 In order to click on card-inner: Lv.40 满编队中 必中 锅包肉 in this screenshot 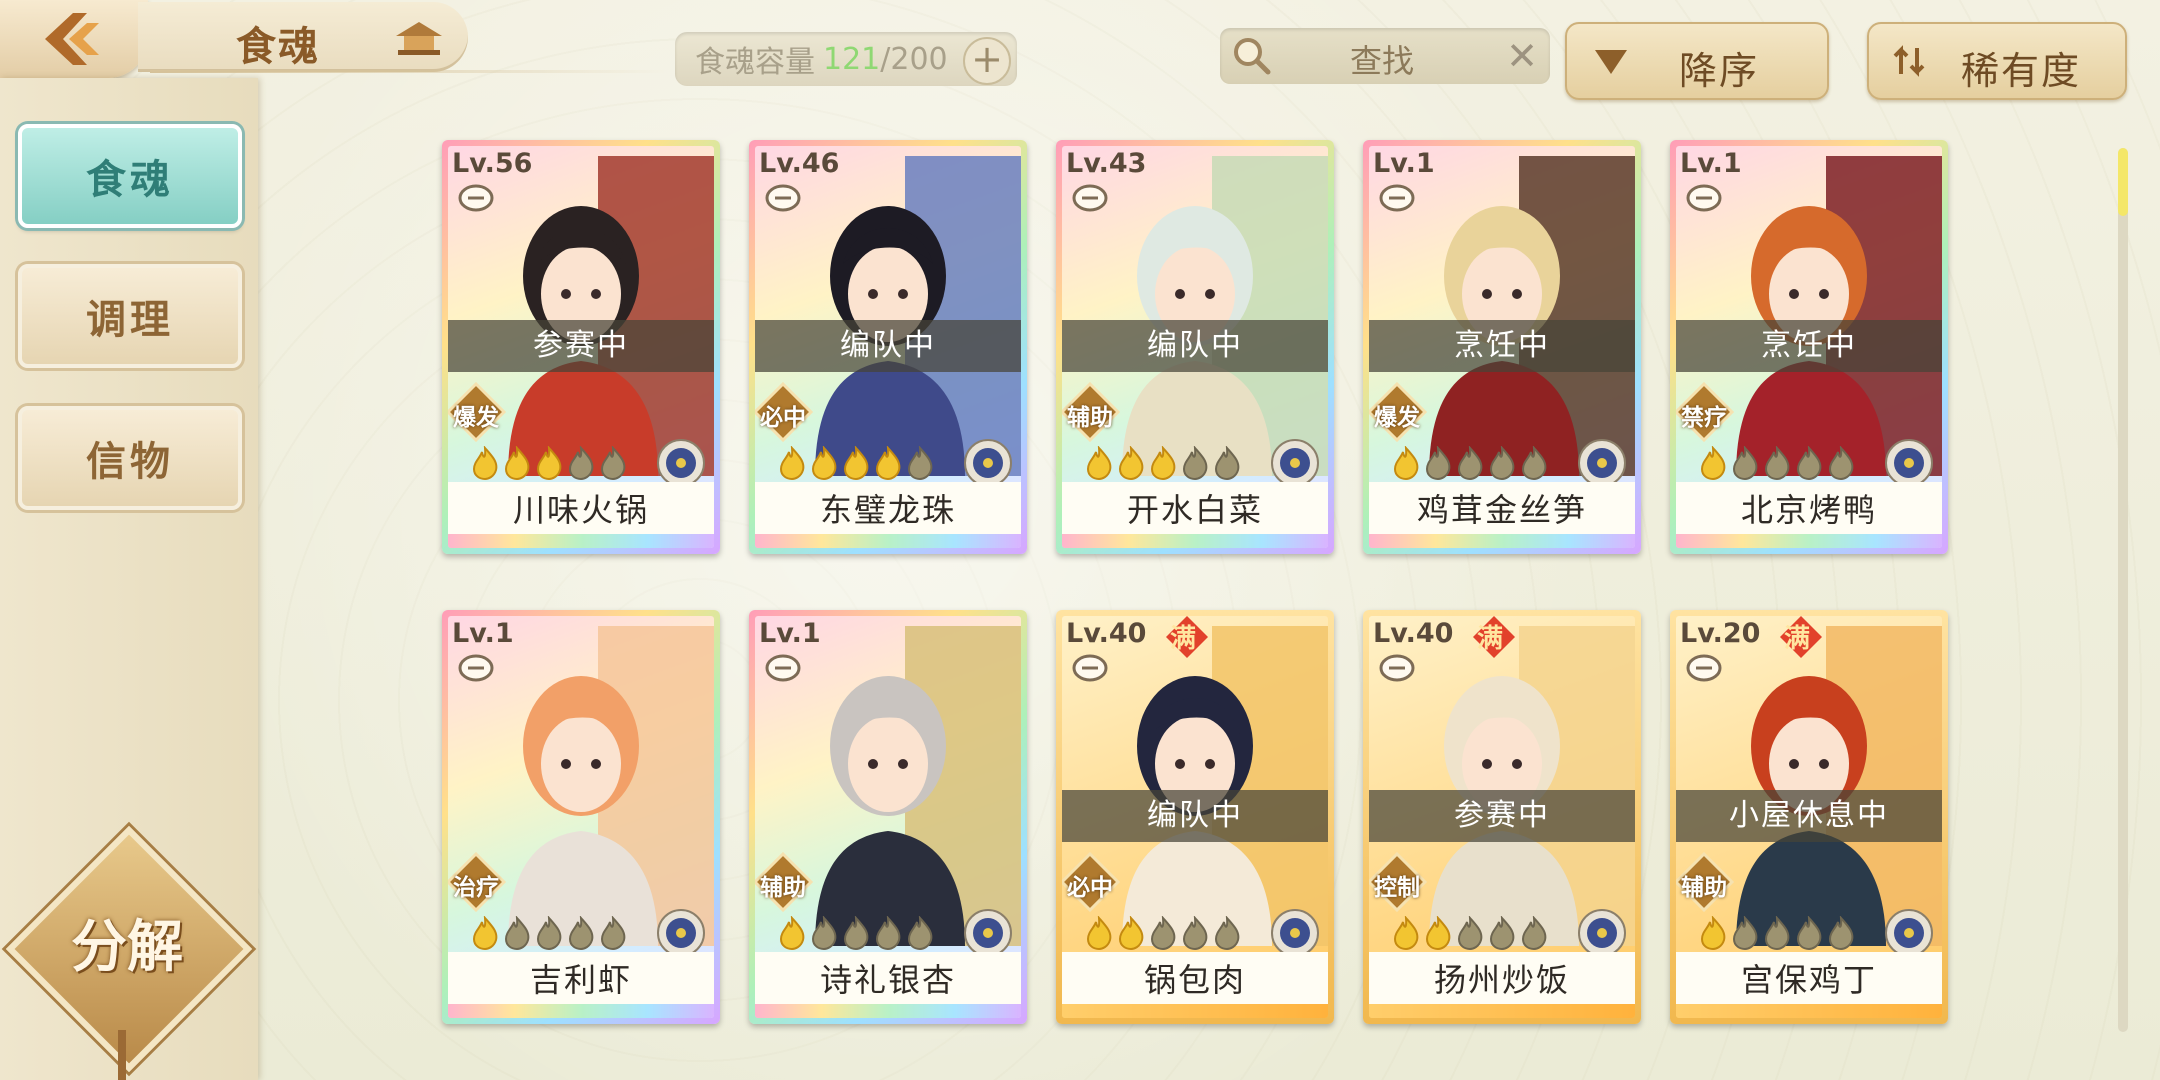, I will do `click(1195, 817)`.